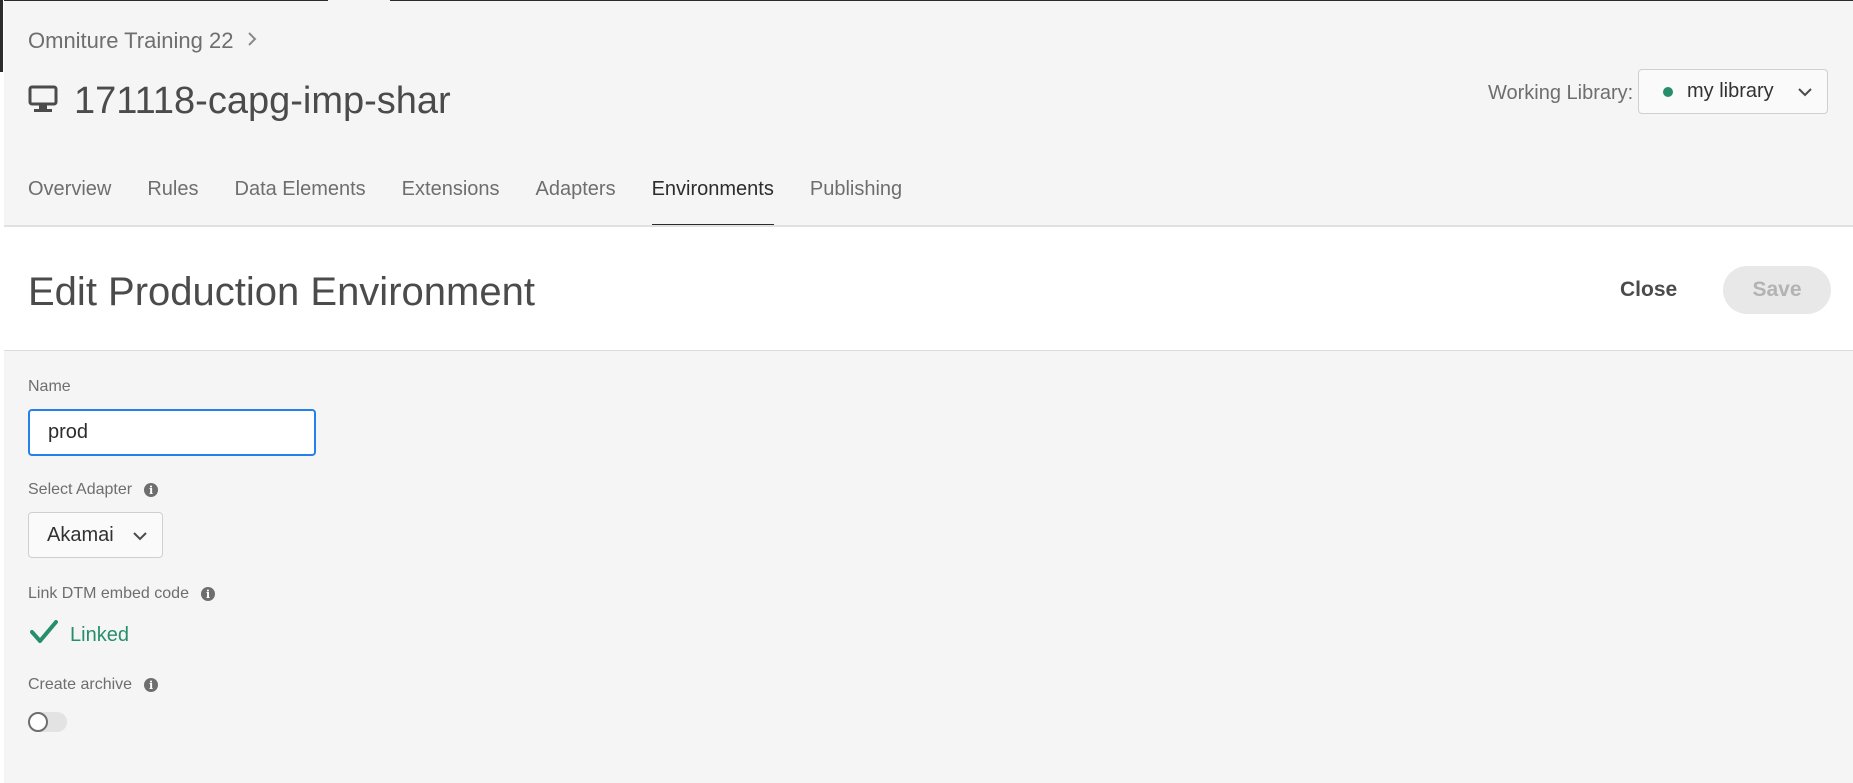 This screenshot has width=1853, height=783. What do you see at coordinates (1, 36) in the screenshot?
I see `left-rail-indicator` at bounding box center [1, 36].